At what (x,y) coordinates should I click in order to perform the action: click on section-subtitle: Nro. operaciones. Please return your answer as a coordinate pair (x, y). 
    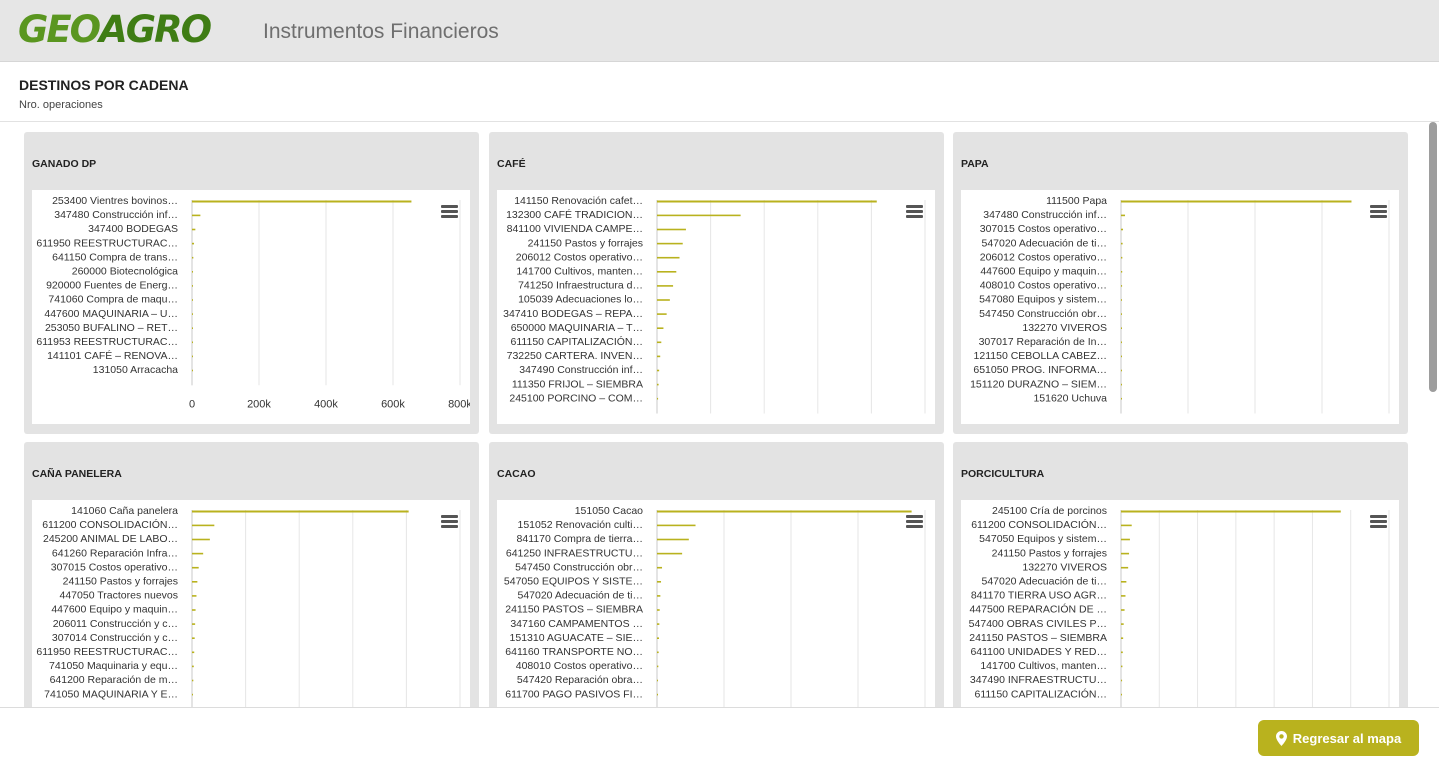
    Looking at the image, I should click on (61, 105).